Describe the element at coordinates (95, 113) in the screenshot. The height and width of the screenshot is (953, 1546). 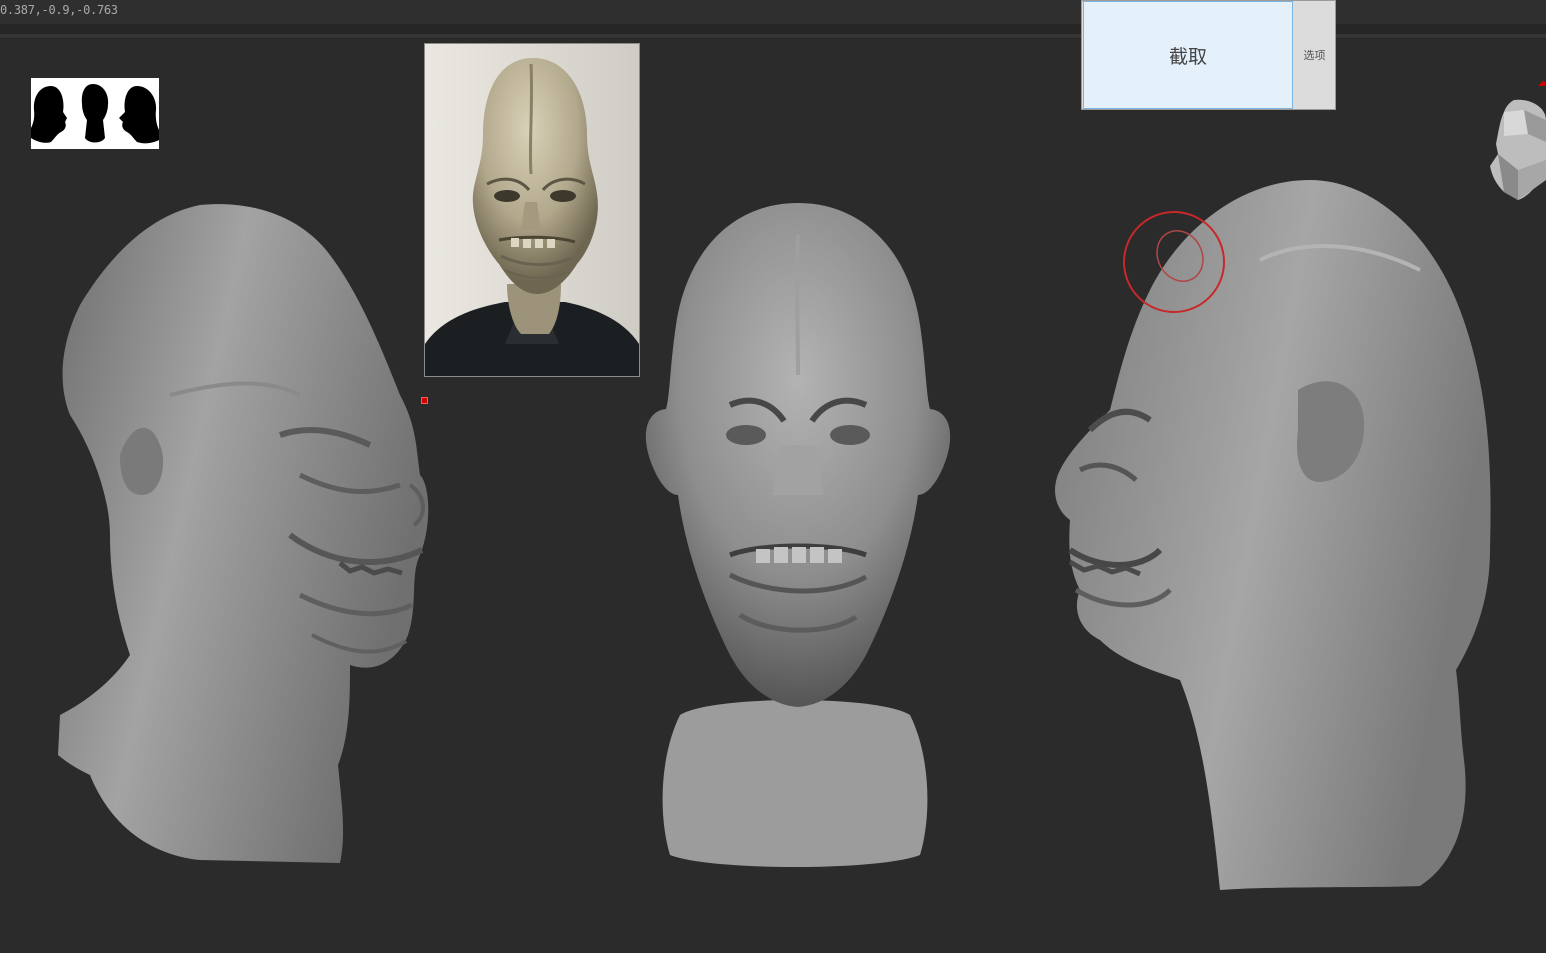
I see `head-silhouettes-icon` at that location.